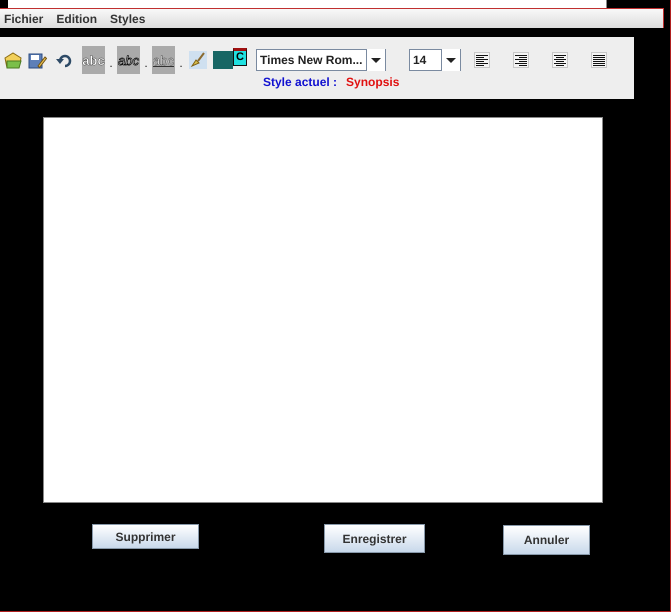  Describe the element at coordinates (77, 19) in the screenshot. I see `menu-item: Edition` at that location.